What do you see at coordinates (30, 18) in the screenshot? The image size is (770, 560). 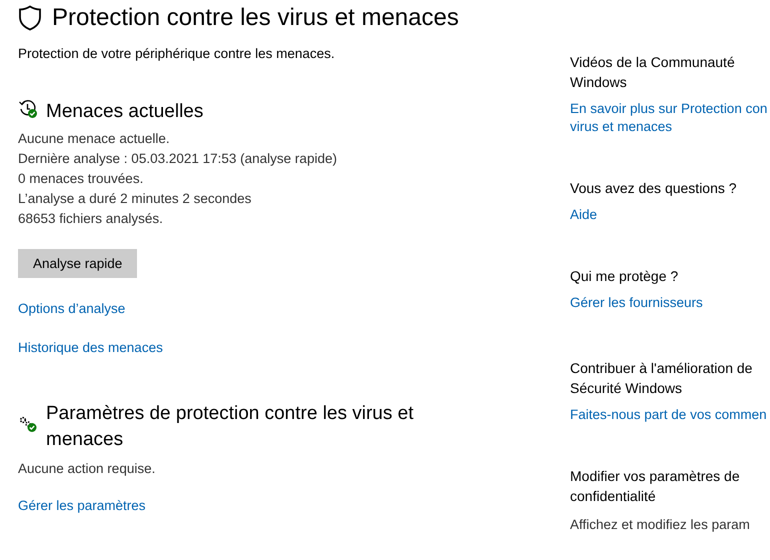 I see `shield-icon` at bounding box center [30, 18].